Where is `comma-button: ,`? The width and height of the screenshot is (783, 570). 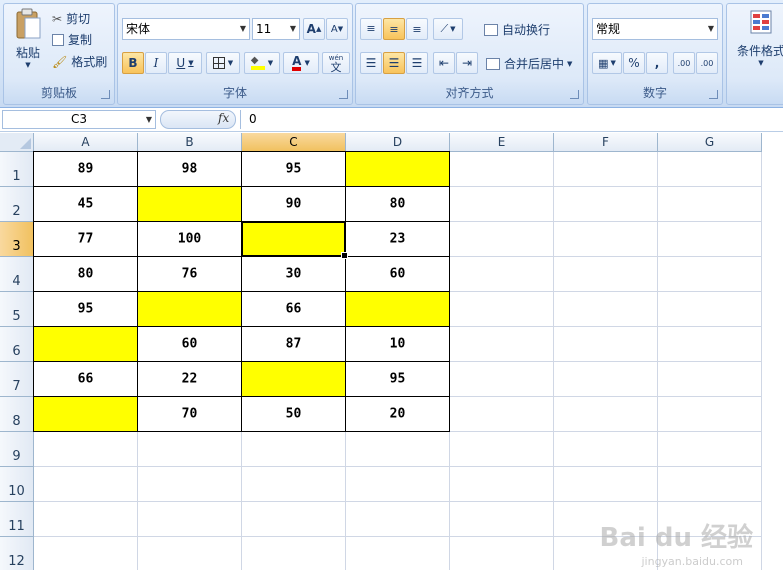
comma-button: , is located at coordinates (657, 63).